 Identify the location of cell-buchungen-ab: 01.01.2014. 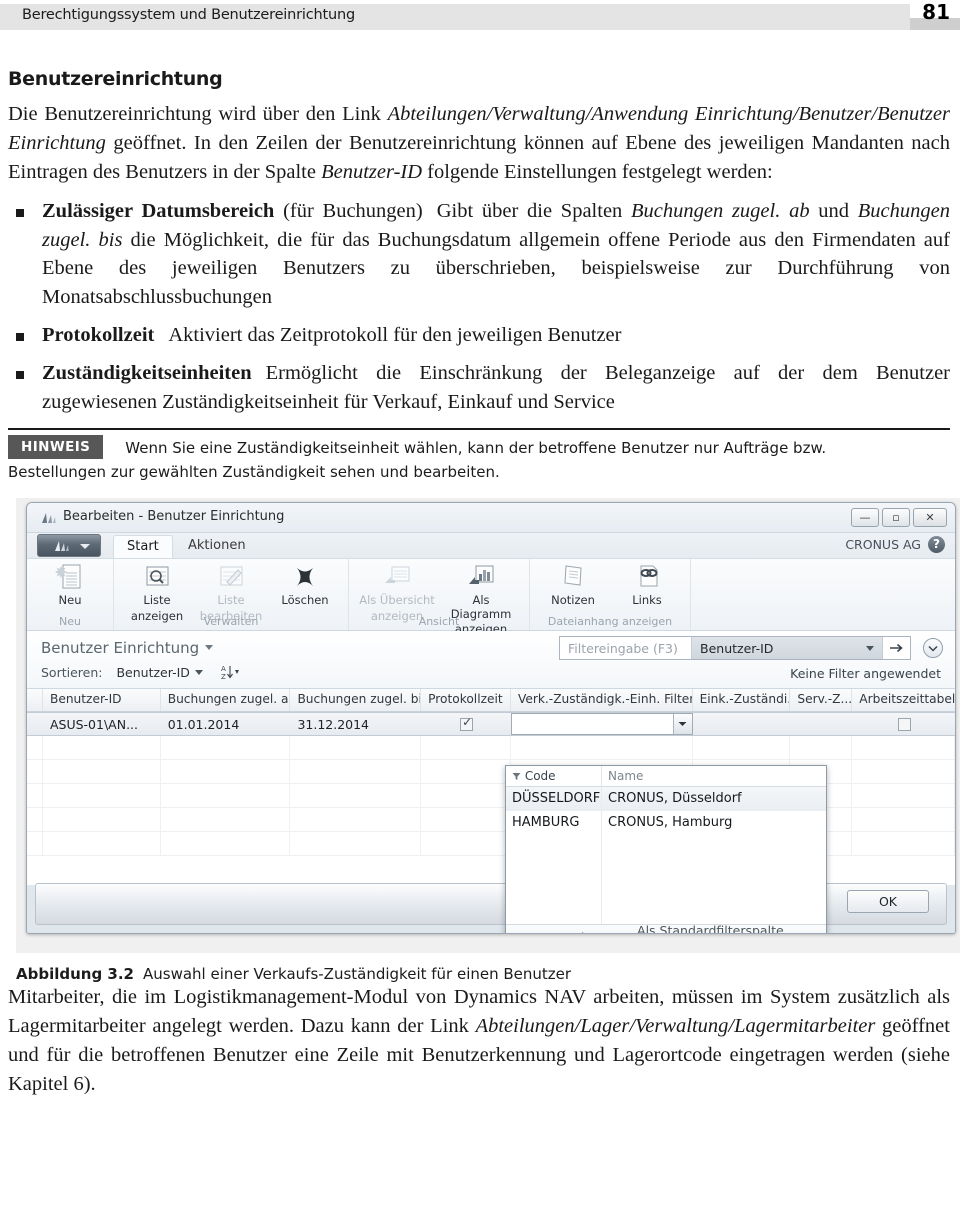
(226, 724).